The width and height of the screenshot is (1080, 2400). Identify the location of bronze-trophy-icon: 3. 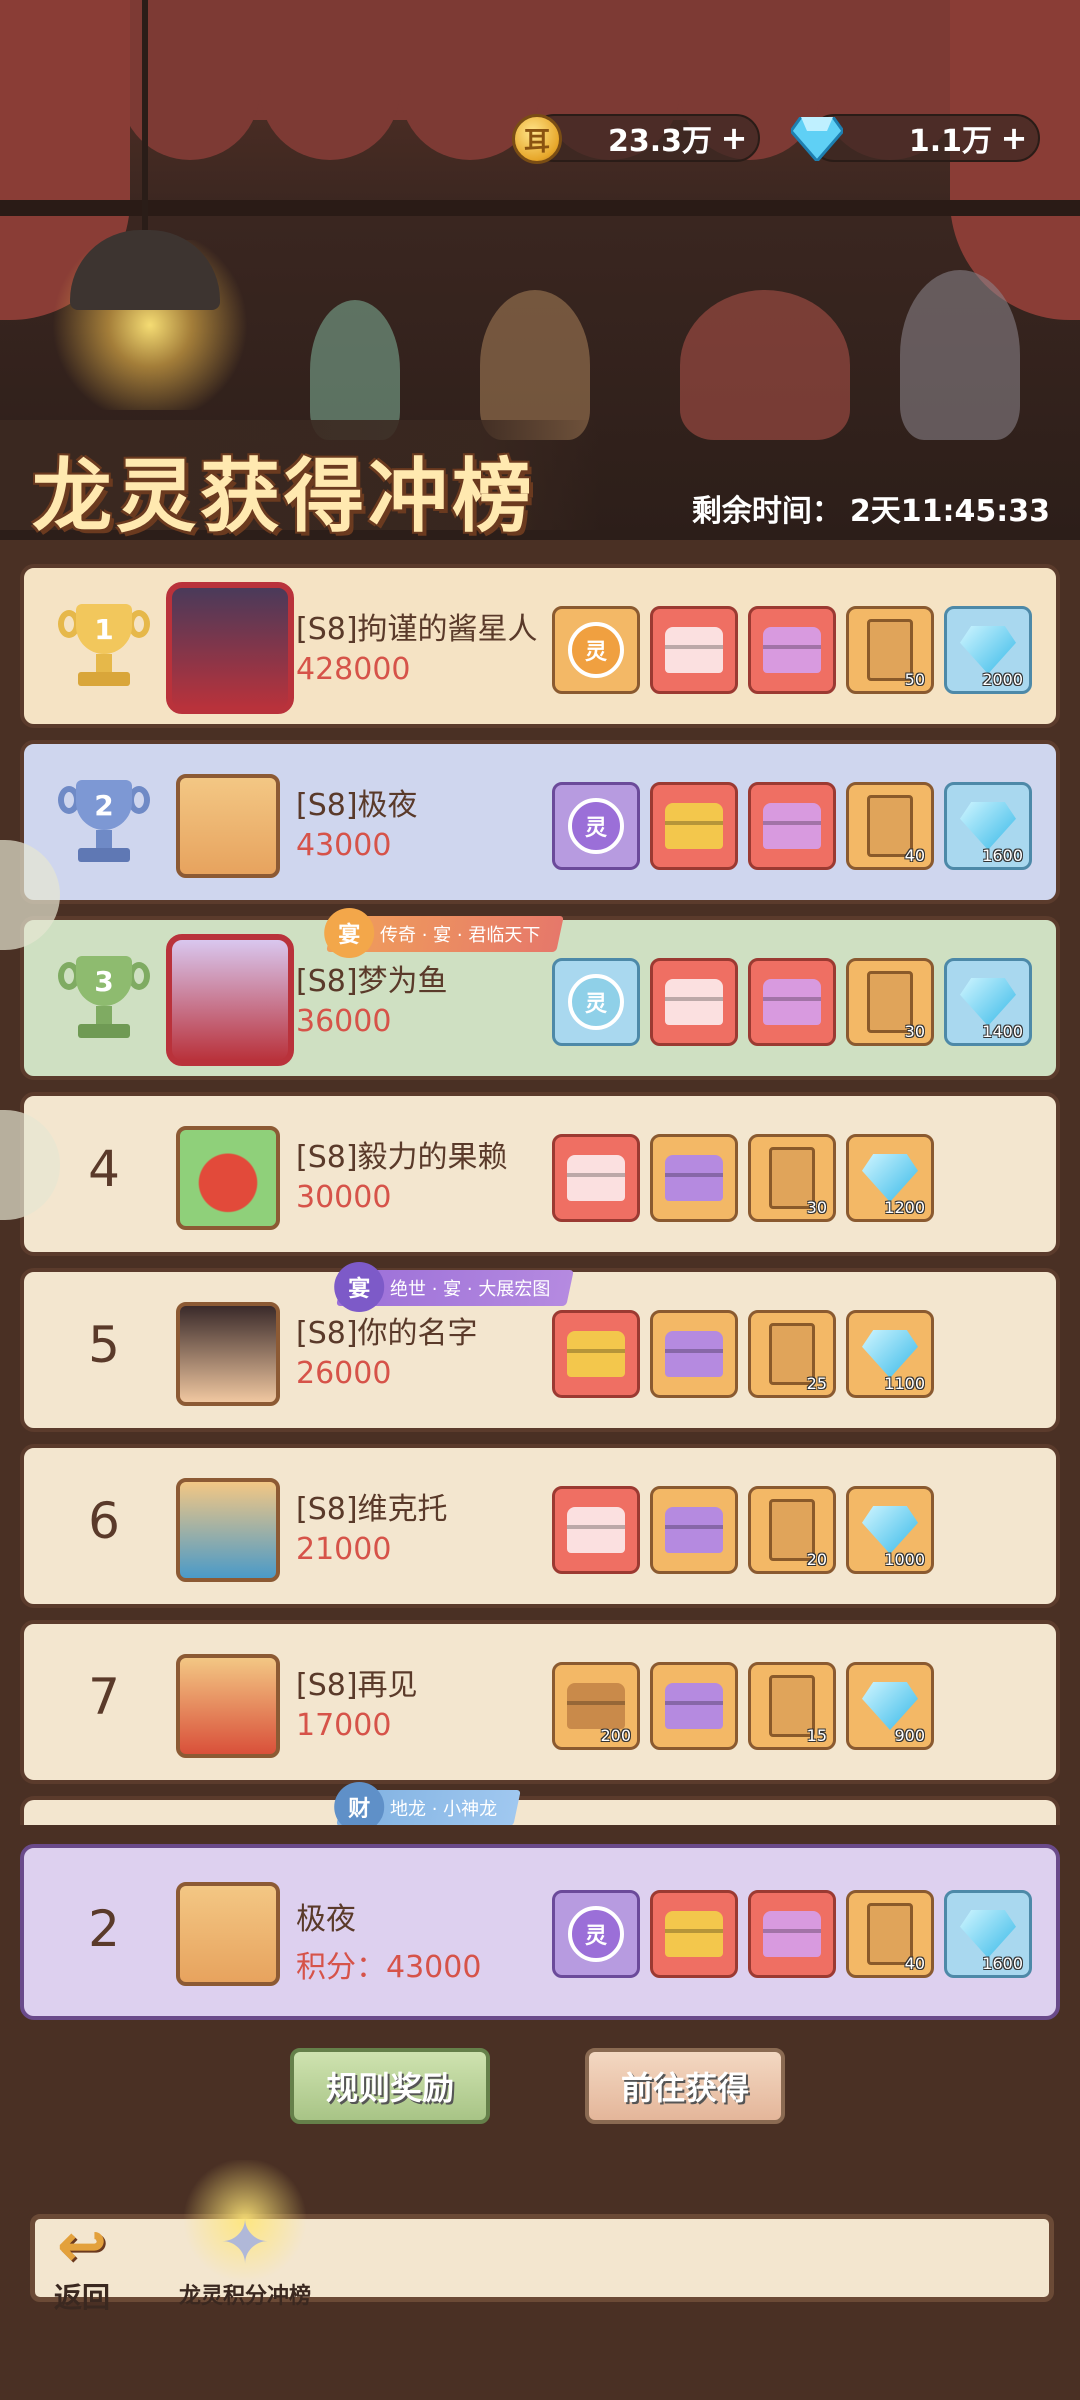
(104, 1001).